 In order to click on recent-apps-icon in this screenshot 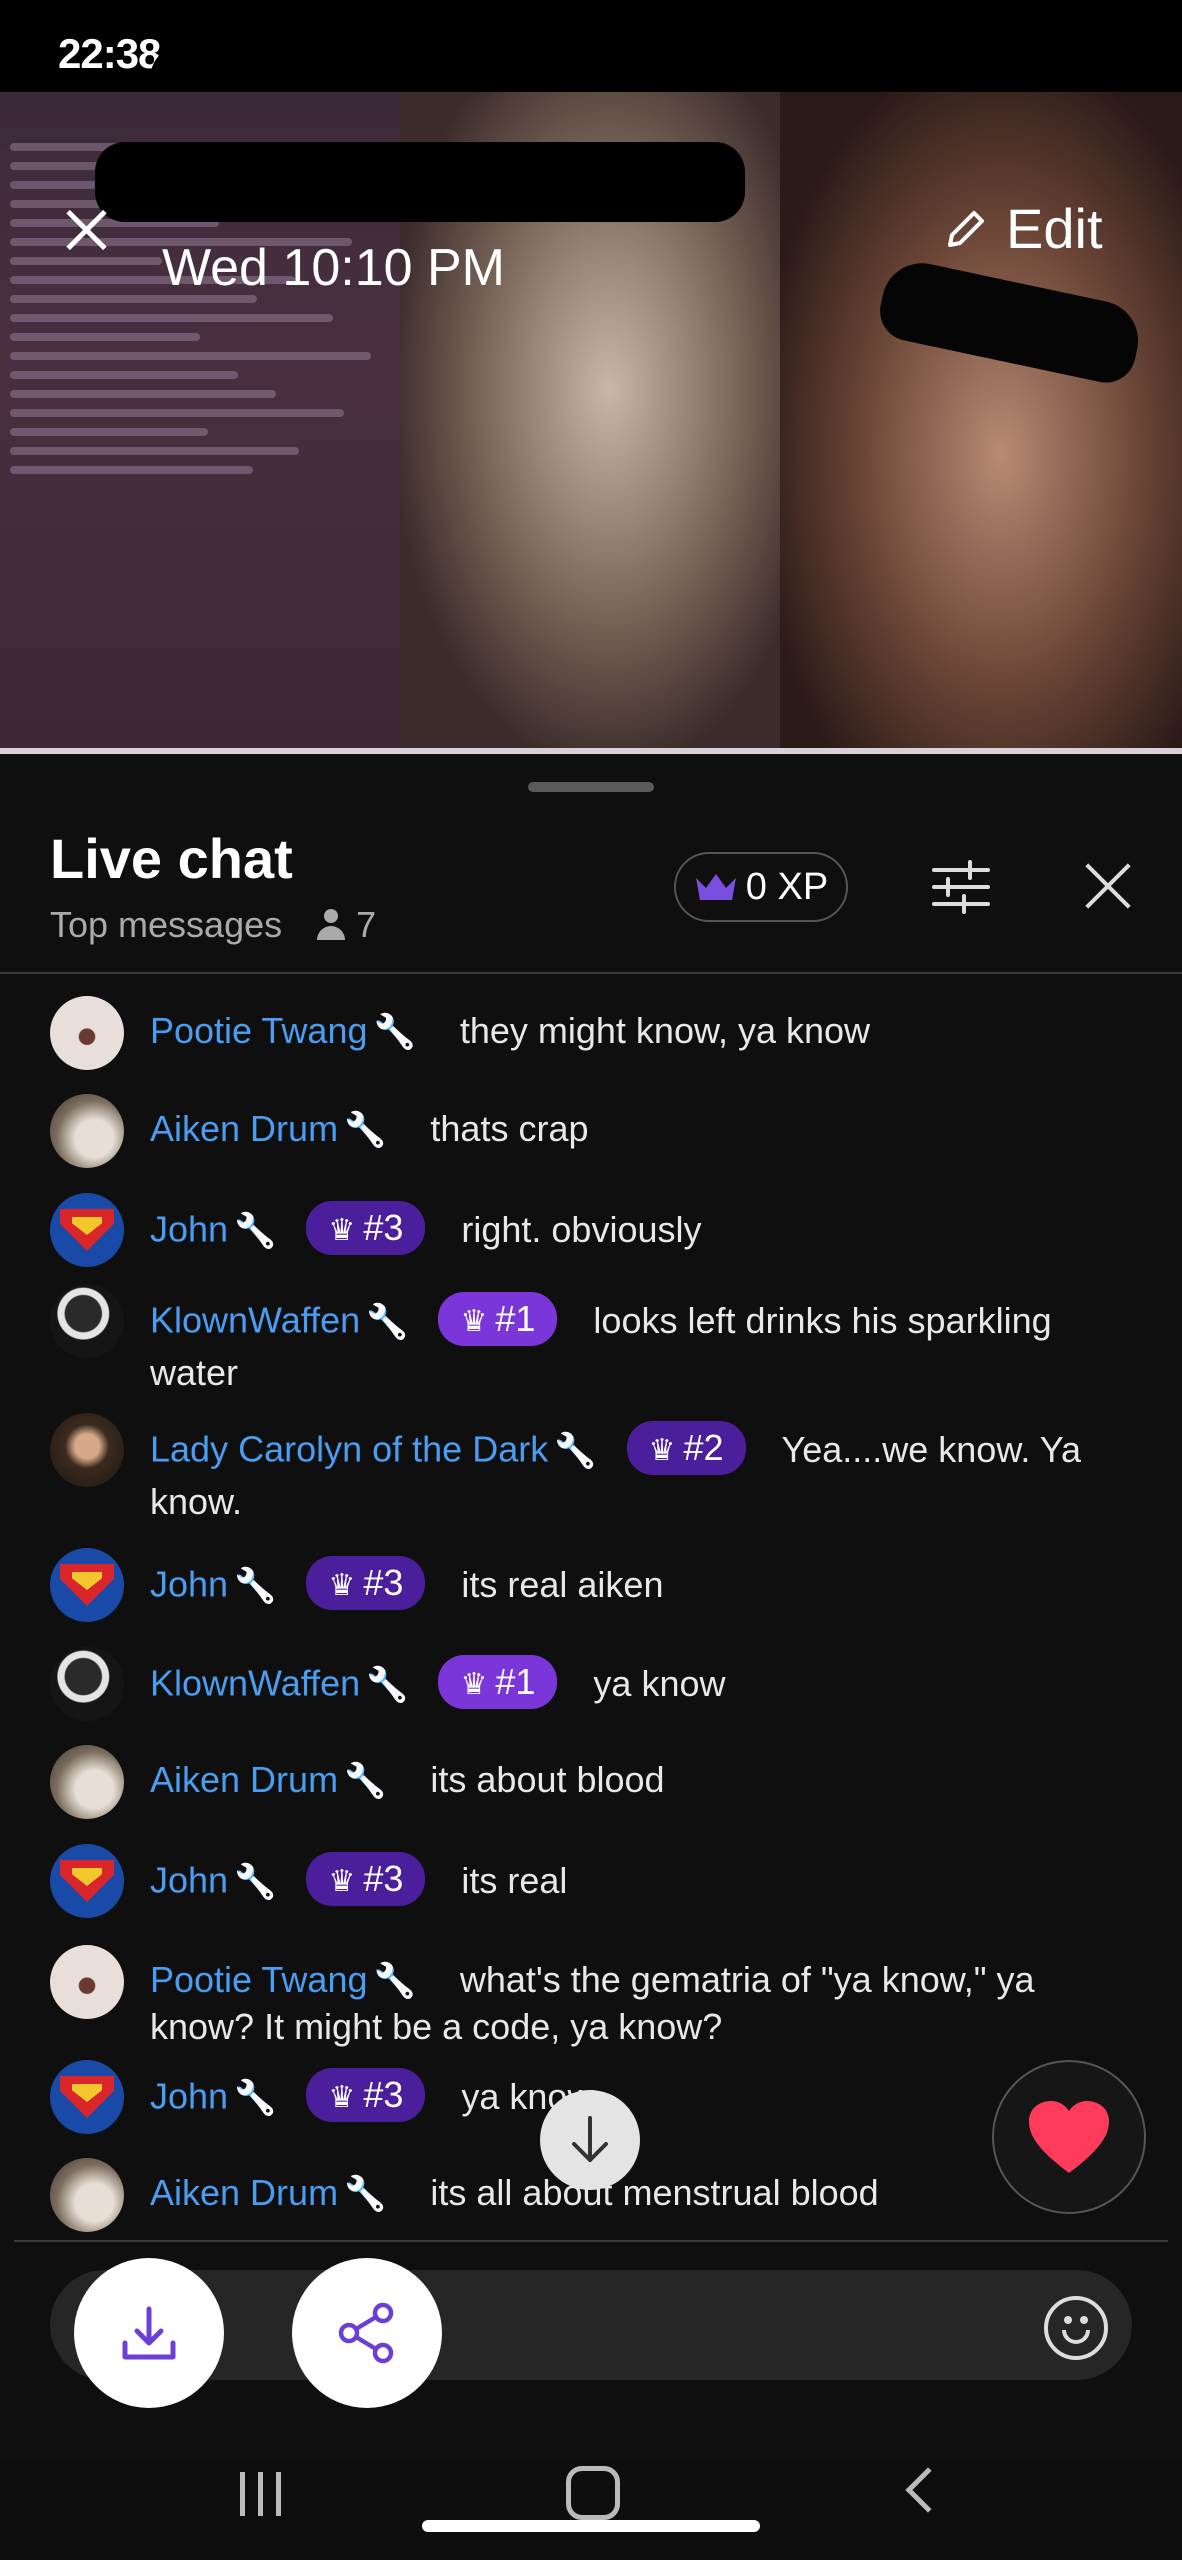, I will do `click(265, 2494)`.